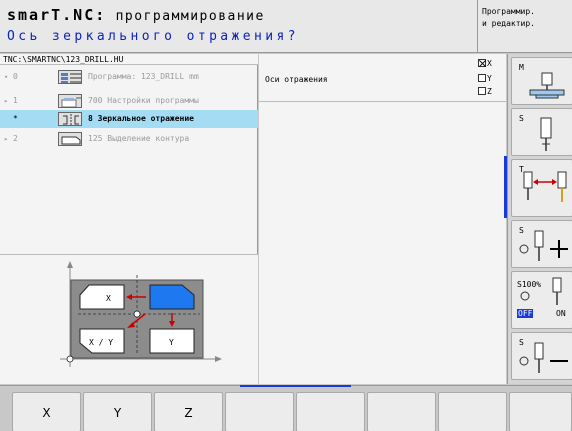 The height and width of the screenshot is (431, 572). Describe the element at coordinates (129, 59) in the screenshot. I see `file-path: TNC:\SMARTNC\123_DRILL.HU` at that location.